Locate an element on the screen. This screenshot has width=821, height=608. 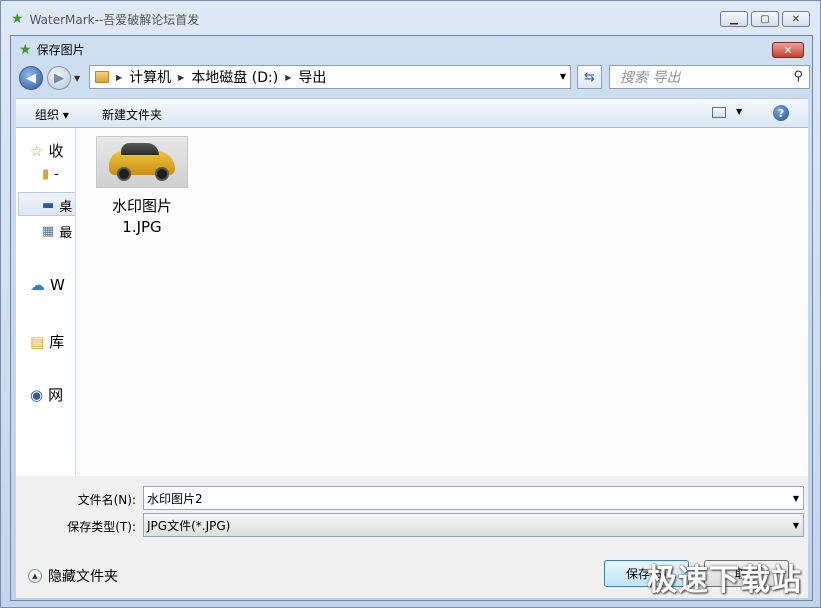
app-star-icon: ★ is located at coordinates (17, 19).